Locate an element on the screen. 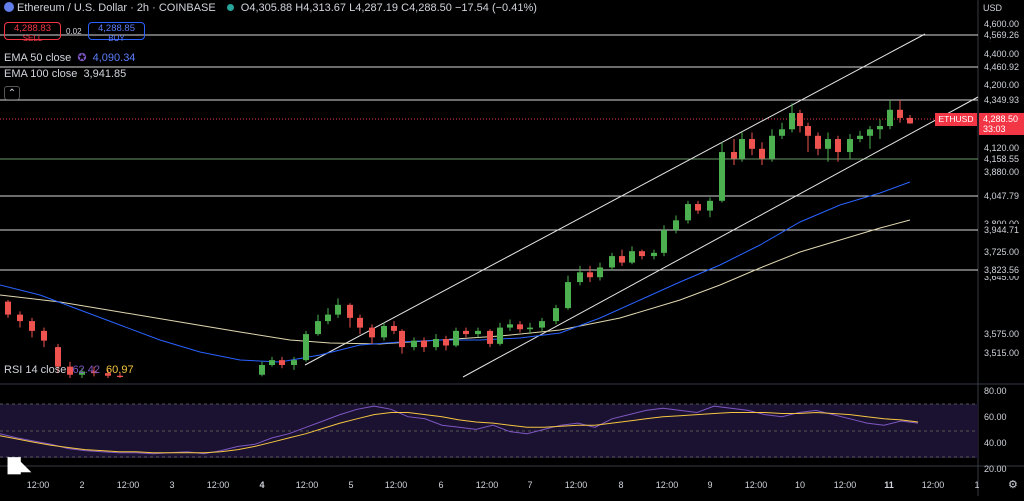  time-tick-label: 9 is located at coordinates (709, 485).